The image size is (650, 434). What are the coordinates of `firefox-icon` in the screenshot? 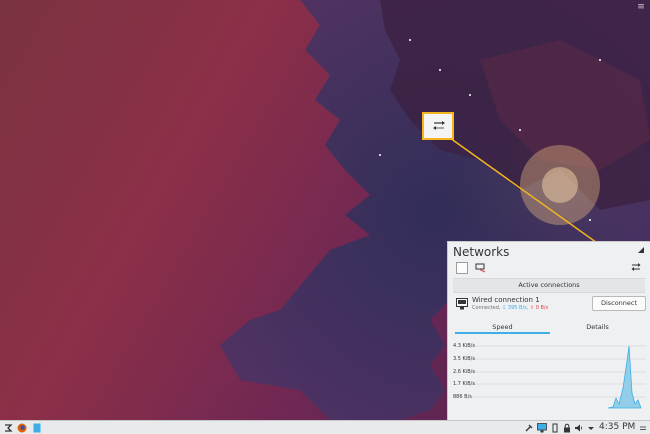 It's located at (22, 428).